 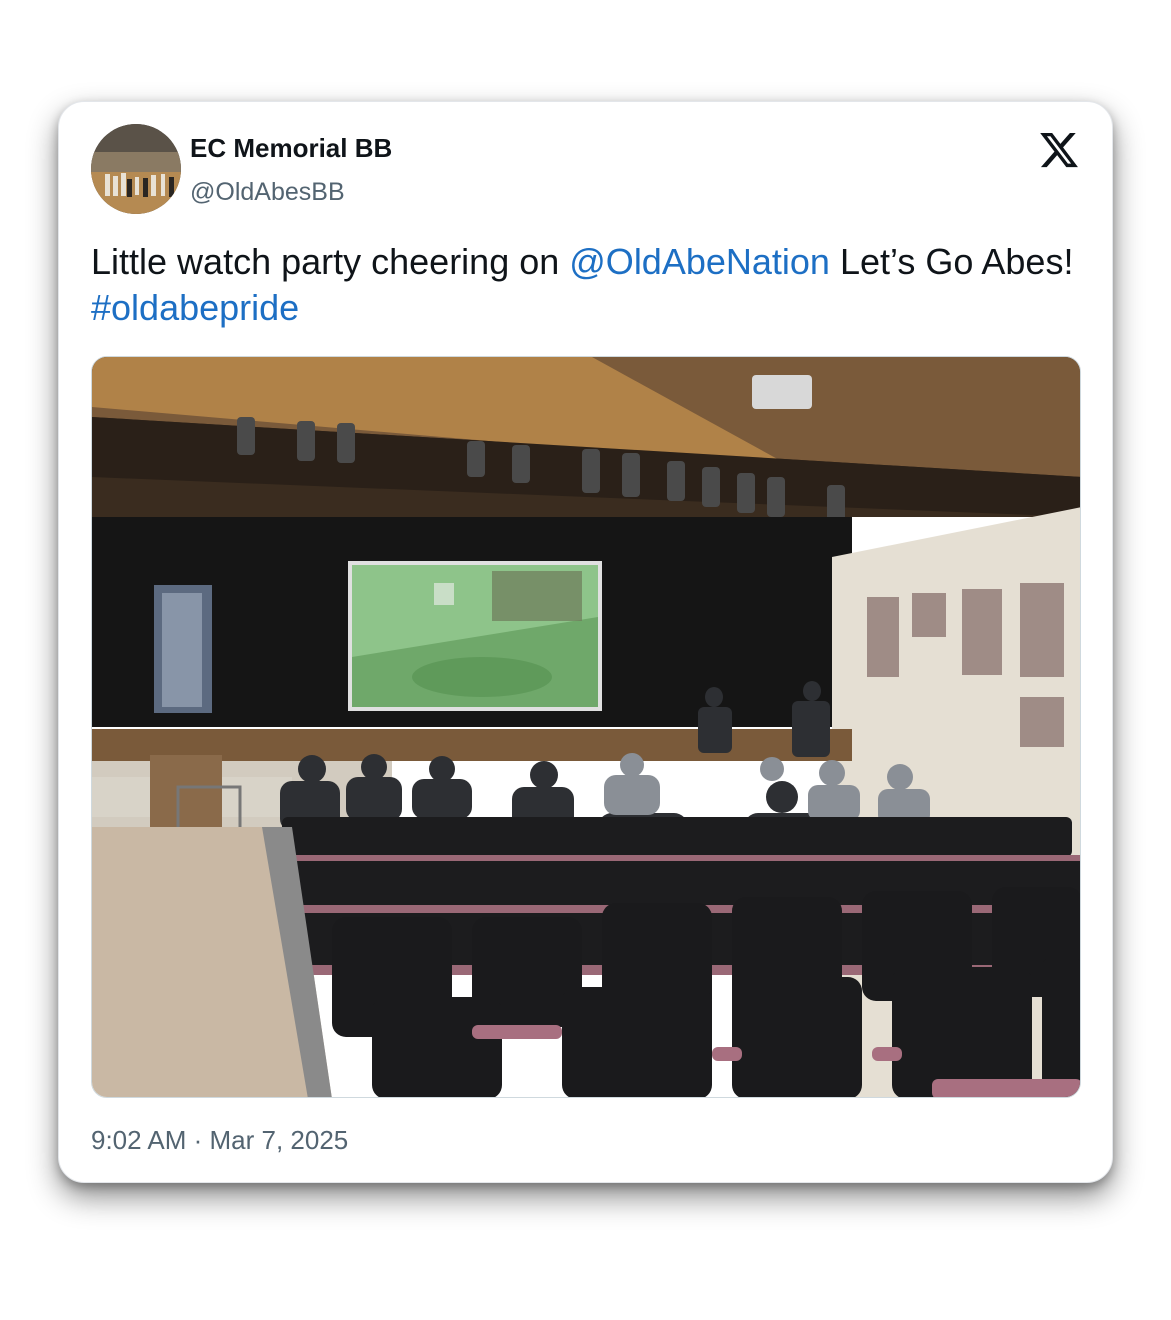 I want to click on x-logo-icon, so click(x=1059, y=150).